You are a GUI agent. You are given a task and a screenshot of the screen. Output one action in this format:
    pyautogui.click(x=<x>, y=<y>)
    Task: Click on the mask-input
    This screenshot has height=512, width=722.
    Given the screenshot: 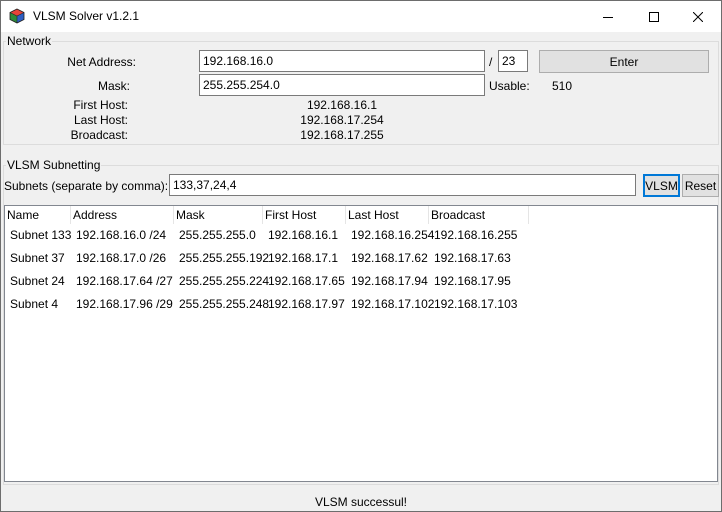 What is the action you would take?
    pyautogui.click(x=342, y=85)
    